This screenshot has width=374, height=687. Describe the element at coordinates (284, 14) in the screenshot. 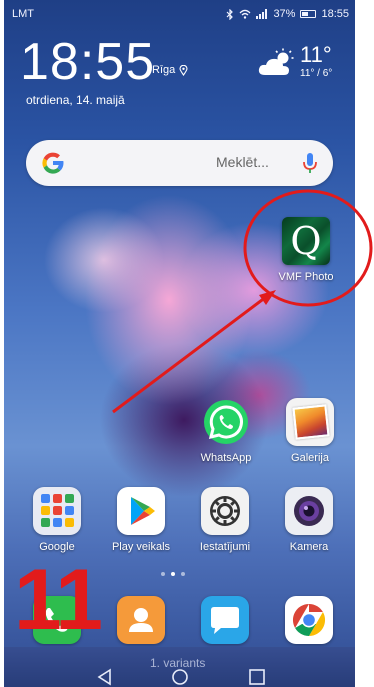

I see `battery-percent: 37%` at that location.